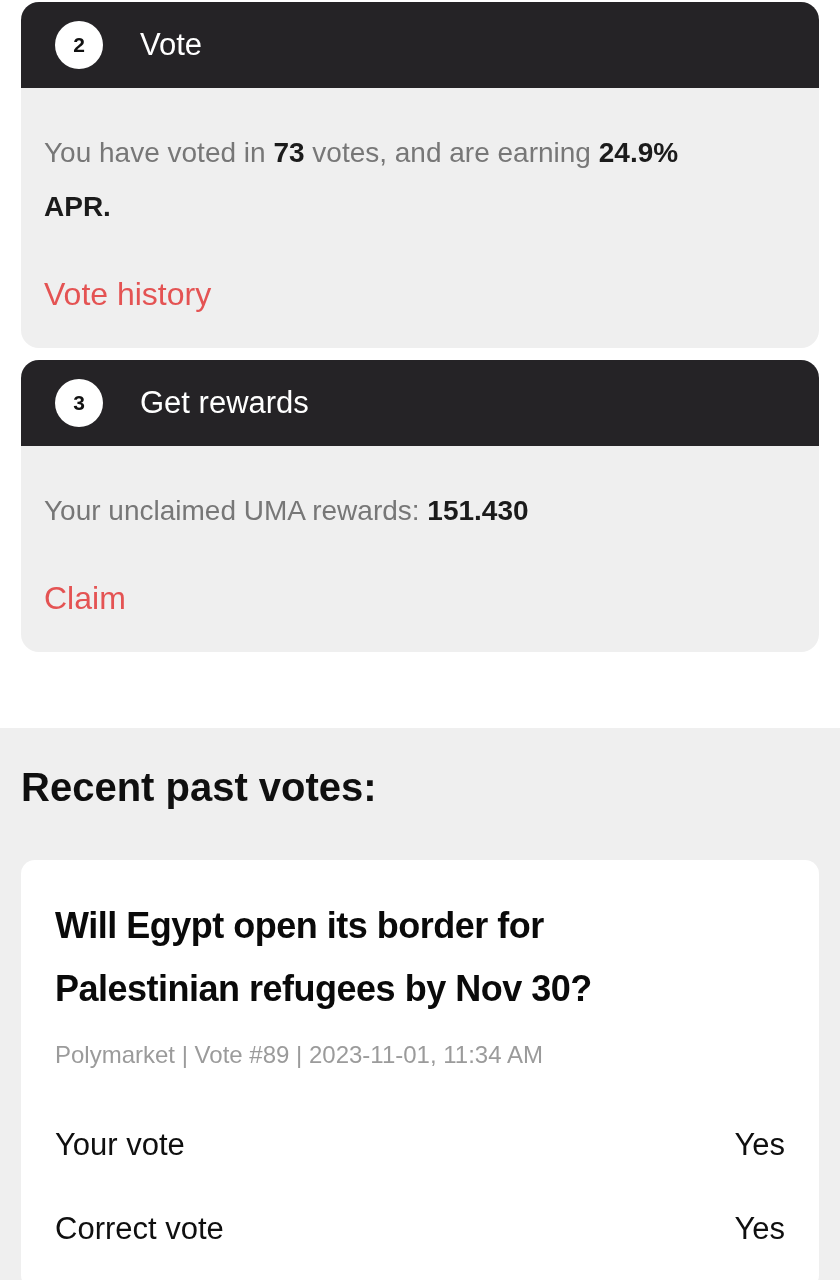 Image resolution: width=840 pixels, height=1280 pixels. I want to click on step-link: Claim, so click(85, 598).